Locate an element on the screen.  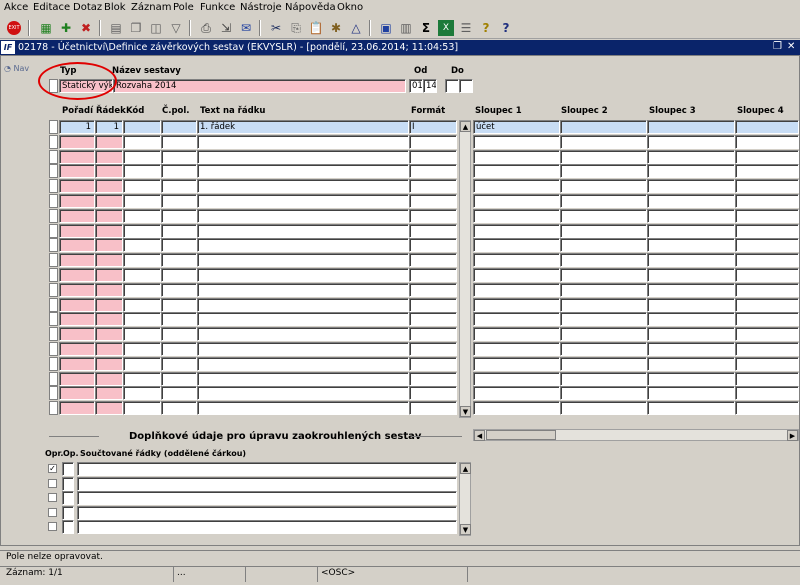
scroll-left-icon: ◀ is located at coordinates (479, 435).